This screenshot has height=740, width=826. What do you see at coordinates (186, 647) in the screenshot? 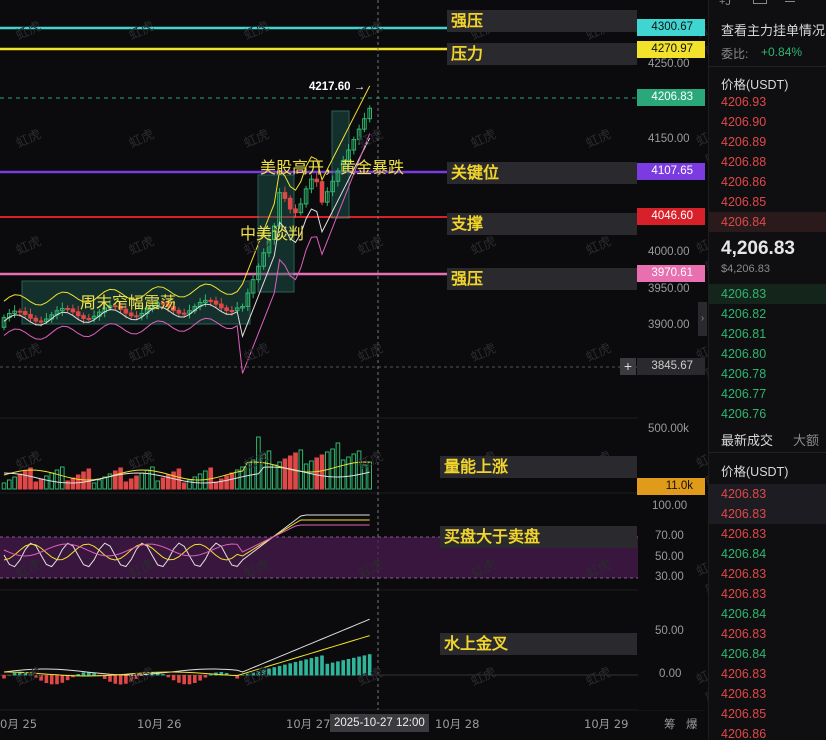
I see `macd-line` at bounding box center [186, 647].